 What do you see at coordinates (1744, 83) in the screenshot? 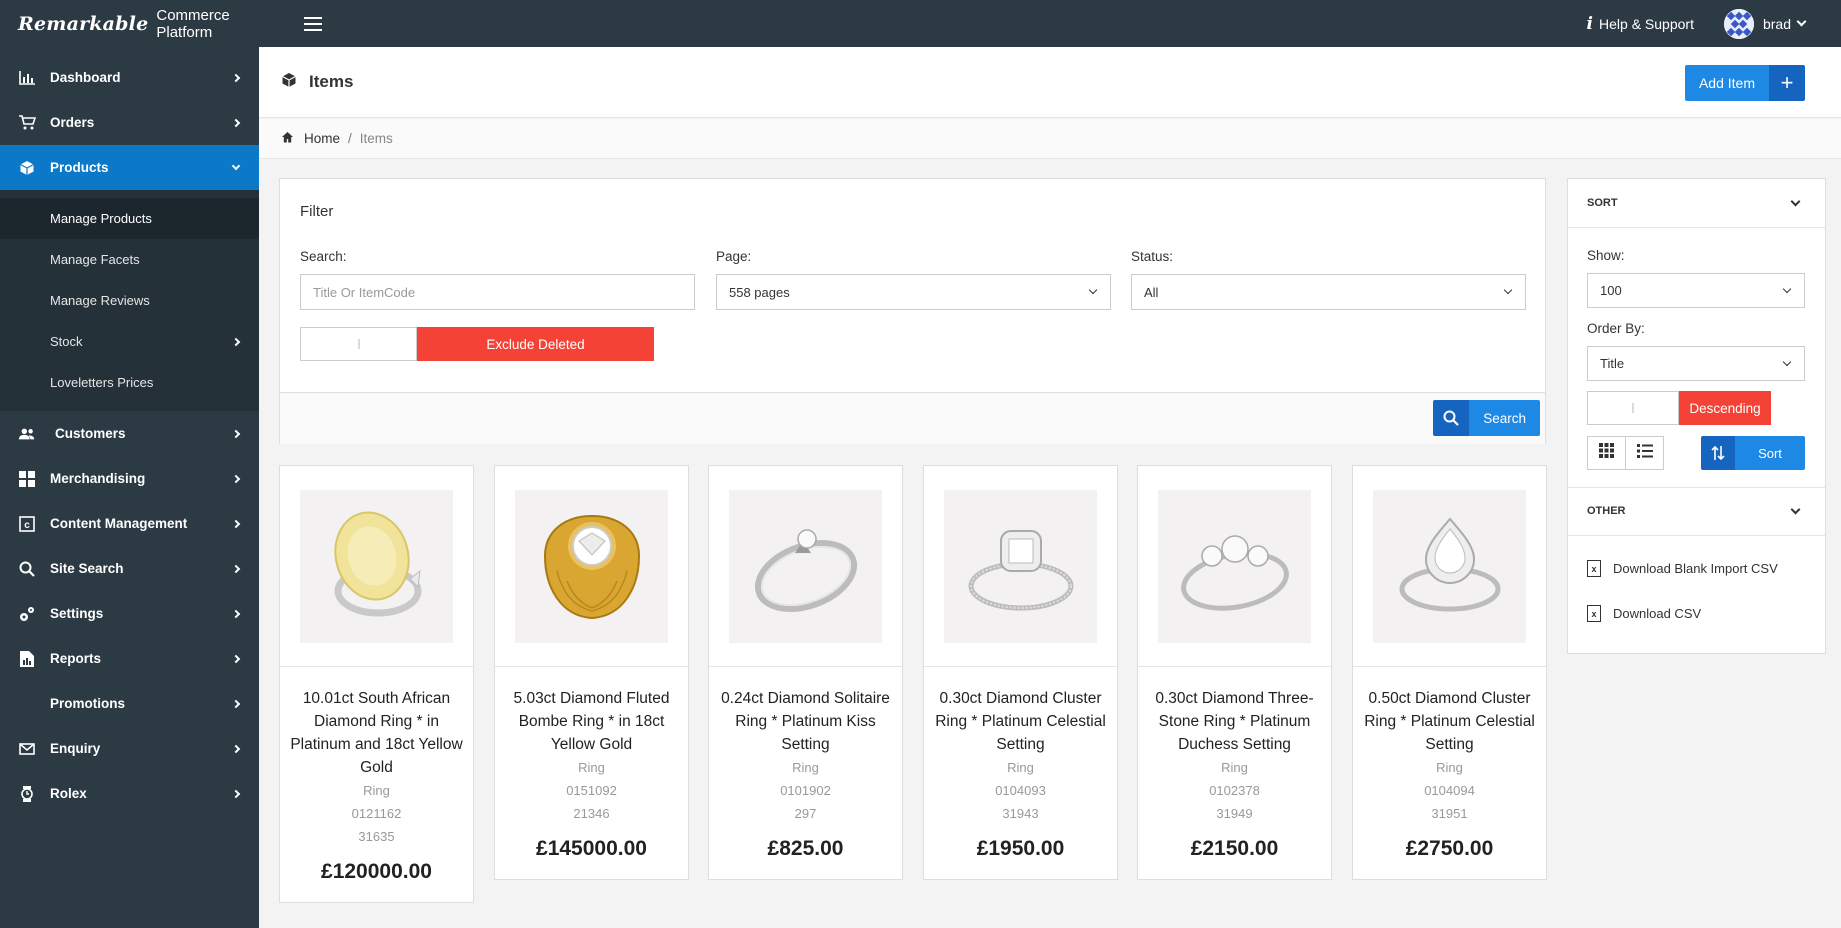
I see `add-item-button: Add Item +` at bounding box center [1744, 83].